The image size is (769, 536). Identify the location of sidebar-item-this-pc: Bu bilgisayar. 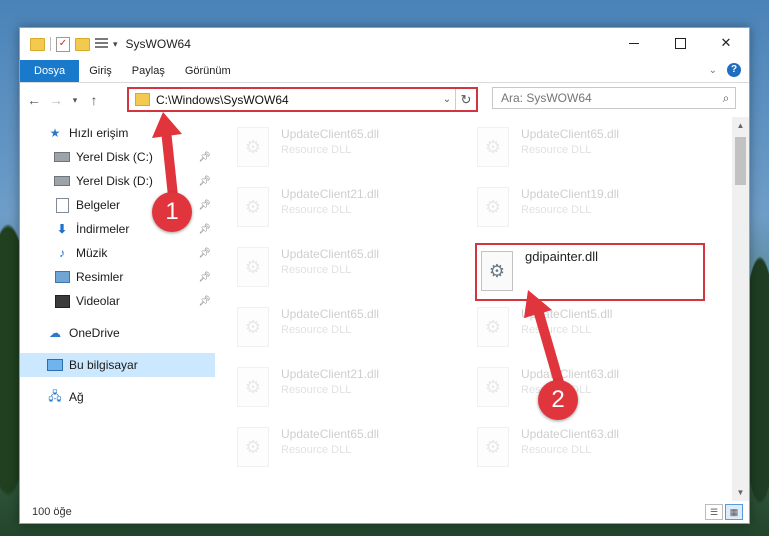
(117, 365).